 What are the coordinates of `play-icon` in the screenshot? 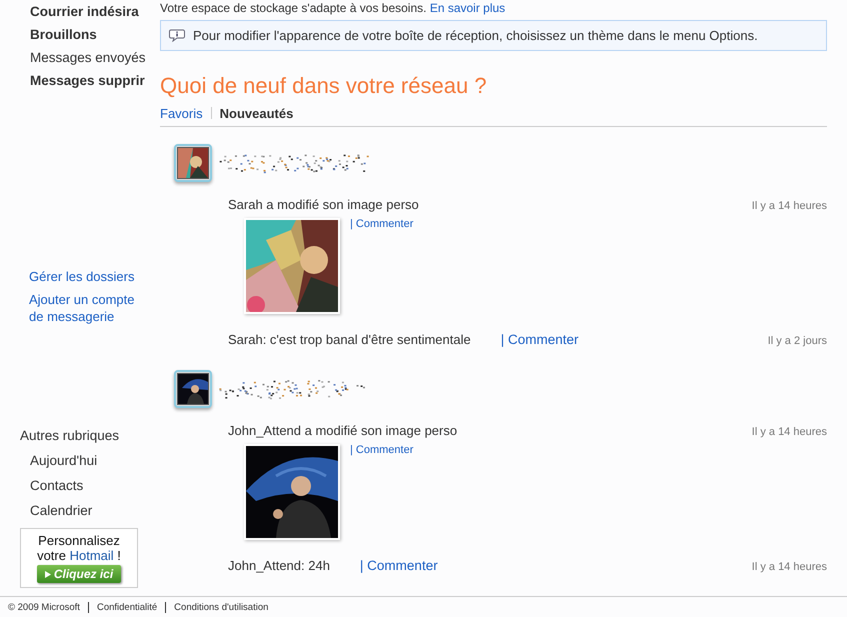 It's located at (47, 574).